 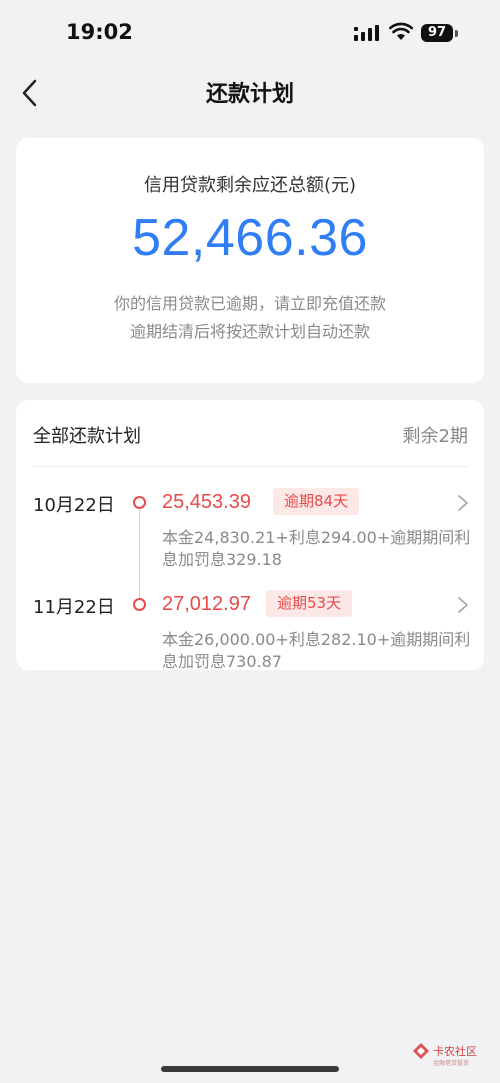 I want to click on watermark-subtext: 金融借贷投资, so click(x=451, y=1063).